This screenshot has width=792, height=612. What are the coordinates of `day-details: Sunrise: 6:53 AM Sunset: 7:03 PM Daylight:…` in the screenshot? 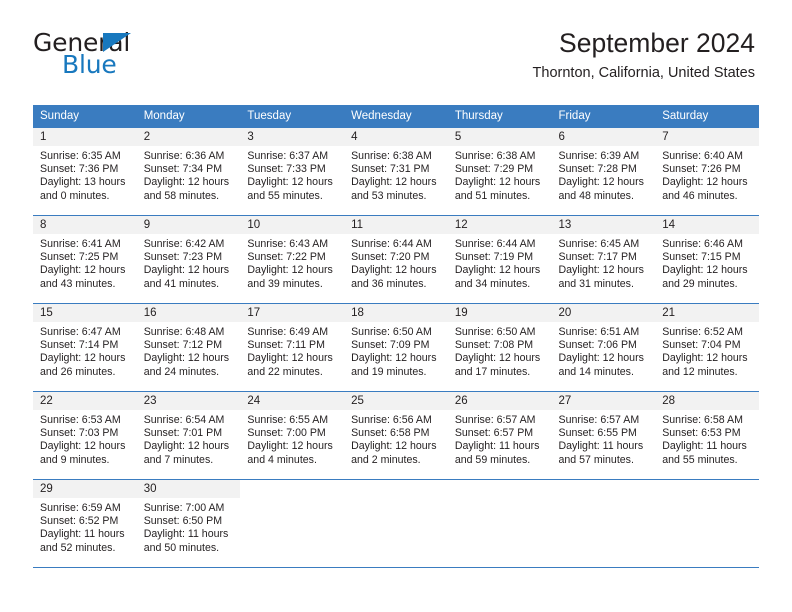 It's located at (85, 438).